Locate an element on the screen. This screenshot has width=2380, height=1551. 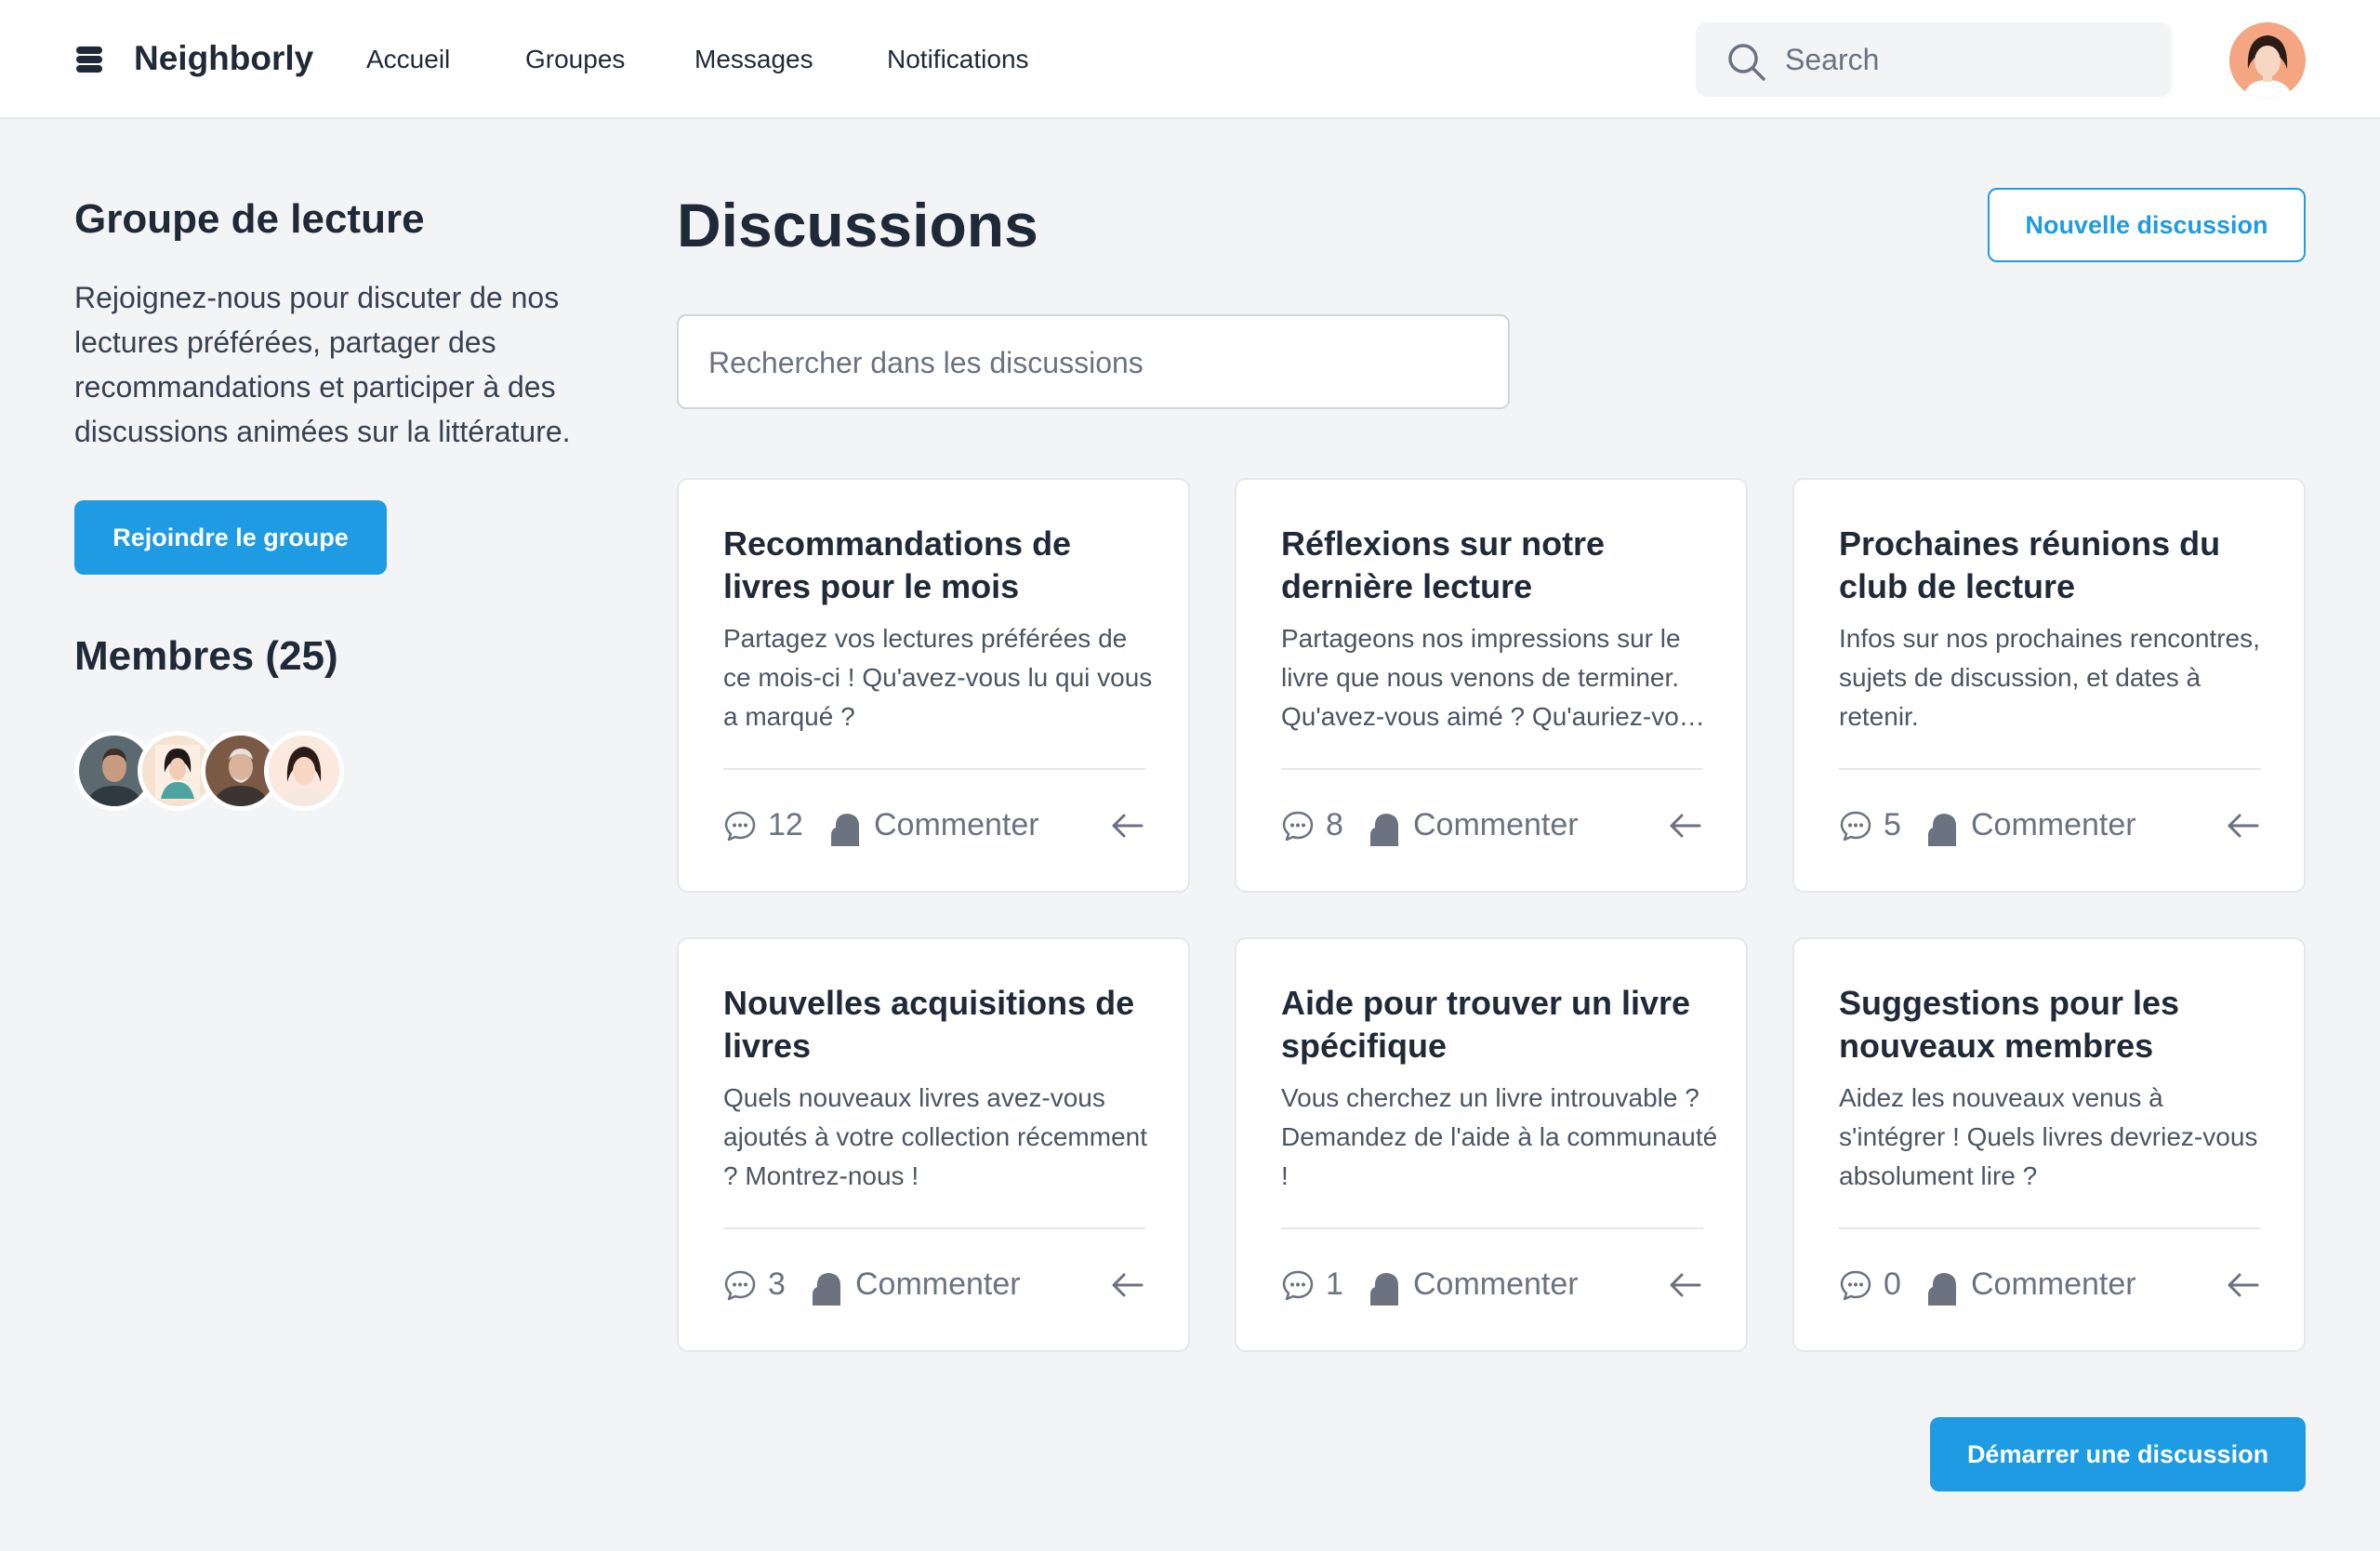
new-discussion-button: Nouvelle discussion is located at coordinates (2147, 225).